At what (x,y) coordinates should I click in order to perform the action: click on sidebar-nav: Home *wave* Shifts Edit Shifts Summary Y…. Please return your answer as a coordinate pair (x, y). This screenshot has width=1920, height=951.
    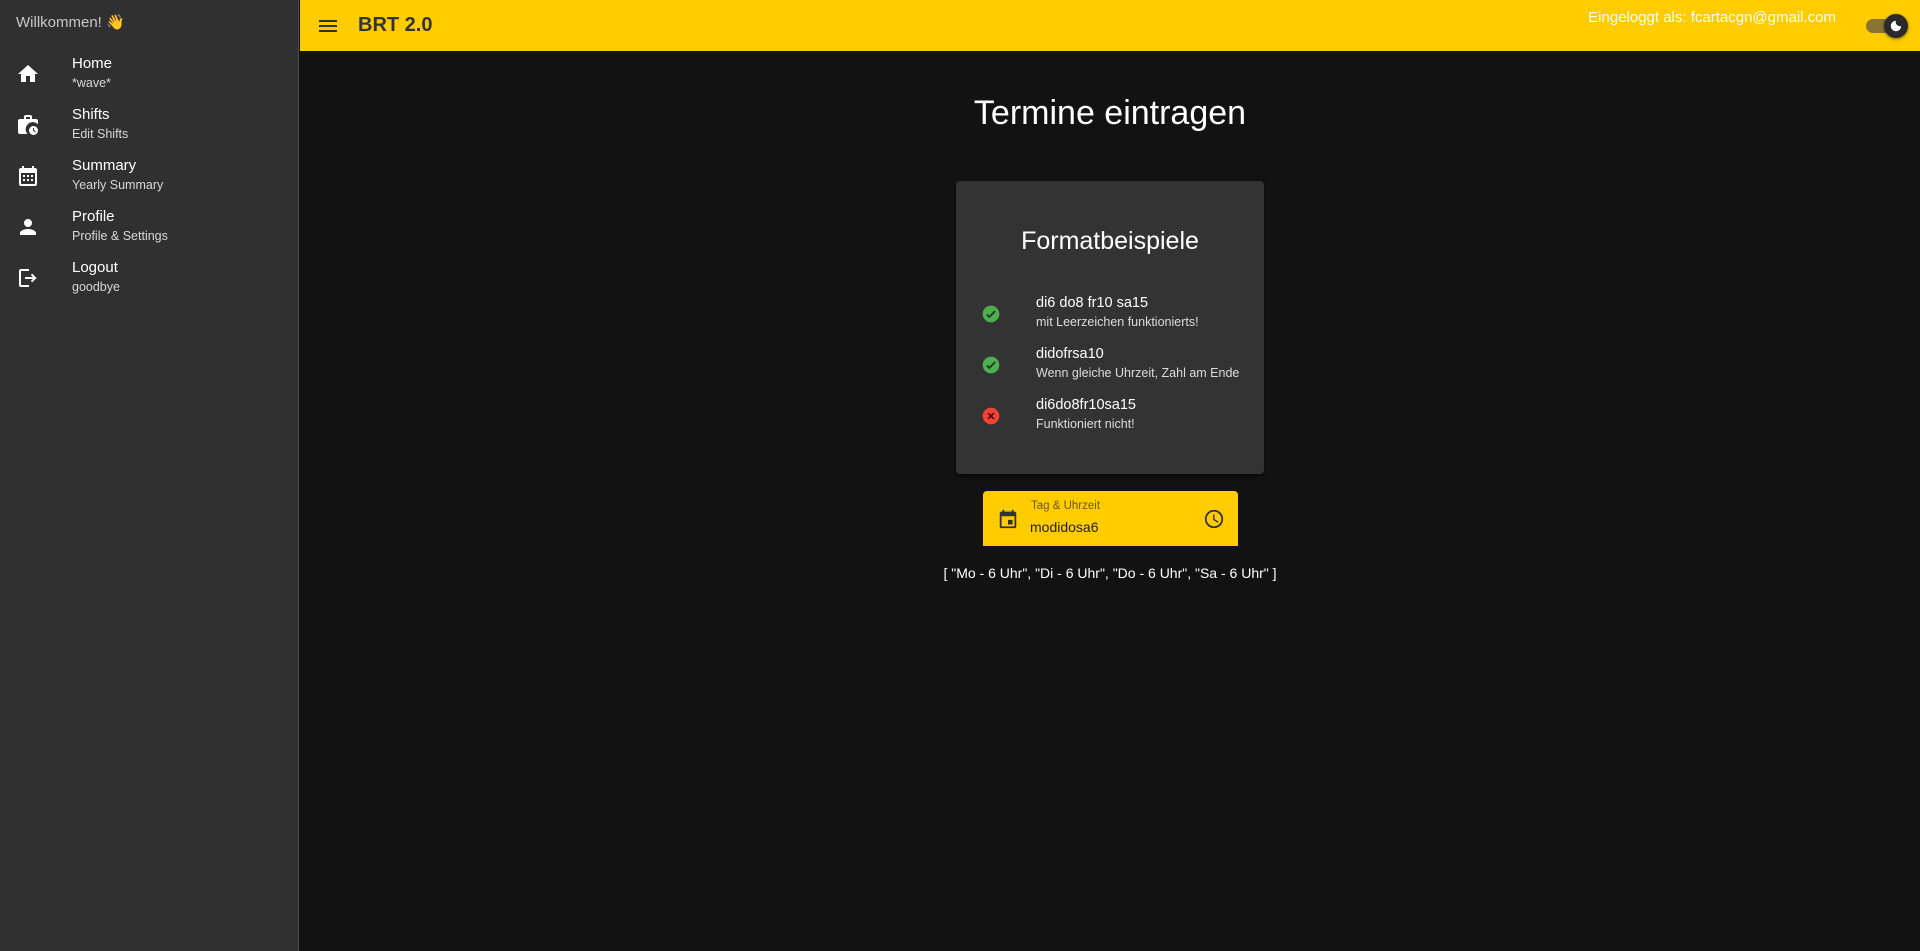
    Looking at the image, I should click on (149, 179).